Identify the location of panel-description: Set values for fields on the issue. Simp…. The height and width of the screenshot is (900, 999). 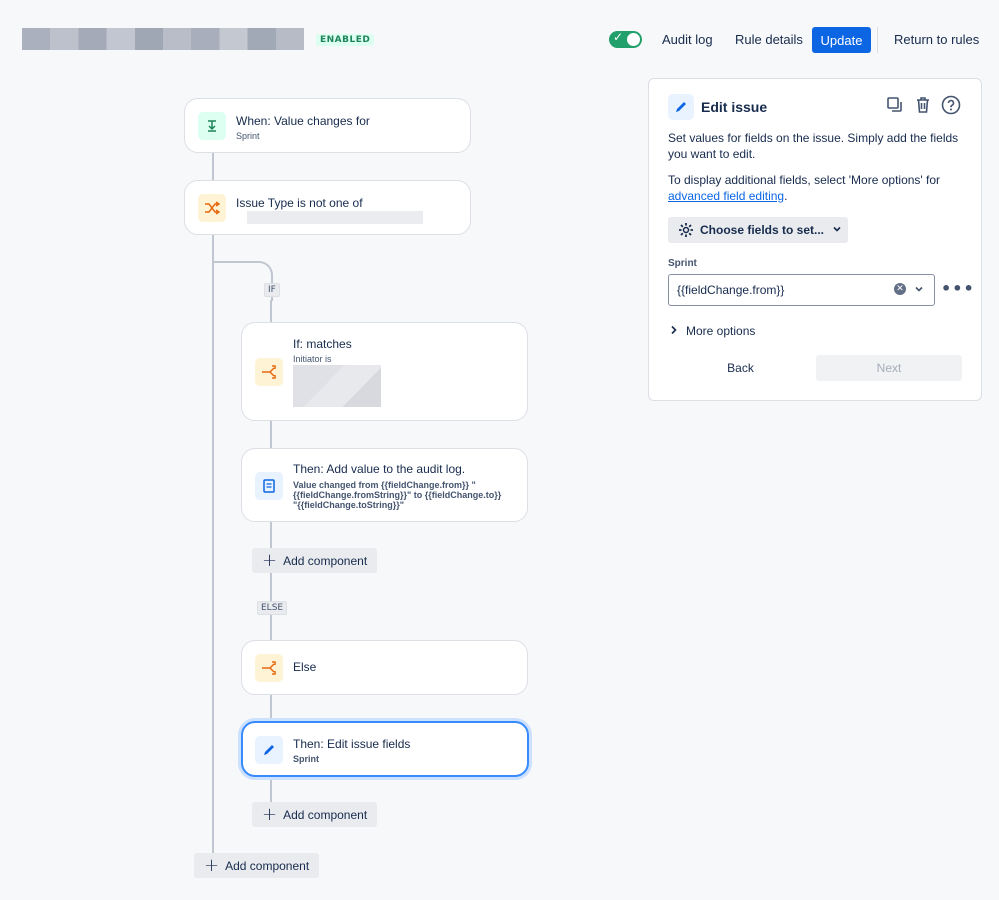
(813, 146).